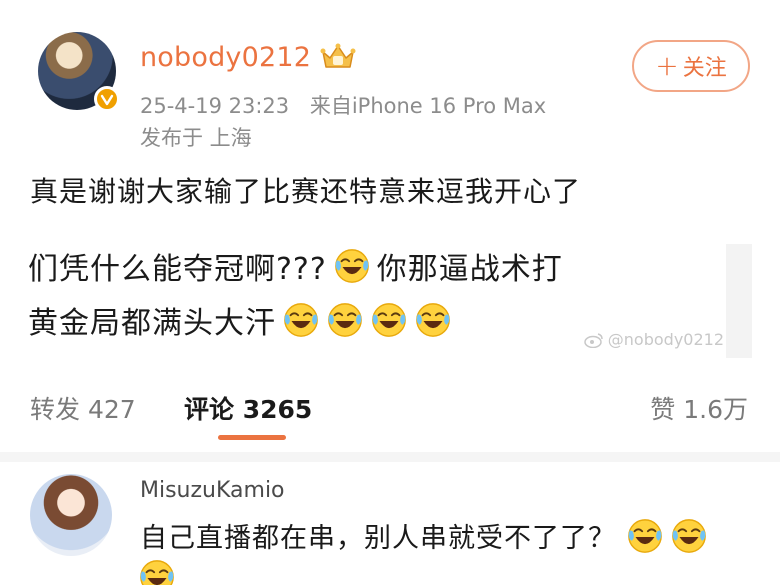  I want to click on comment-label: 评论, so click(209, 409).